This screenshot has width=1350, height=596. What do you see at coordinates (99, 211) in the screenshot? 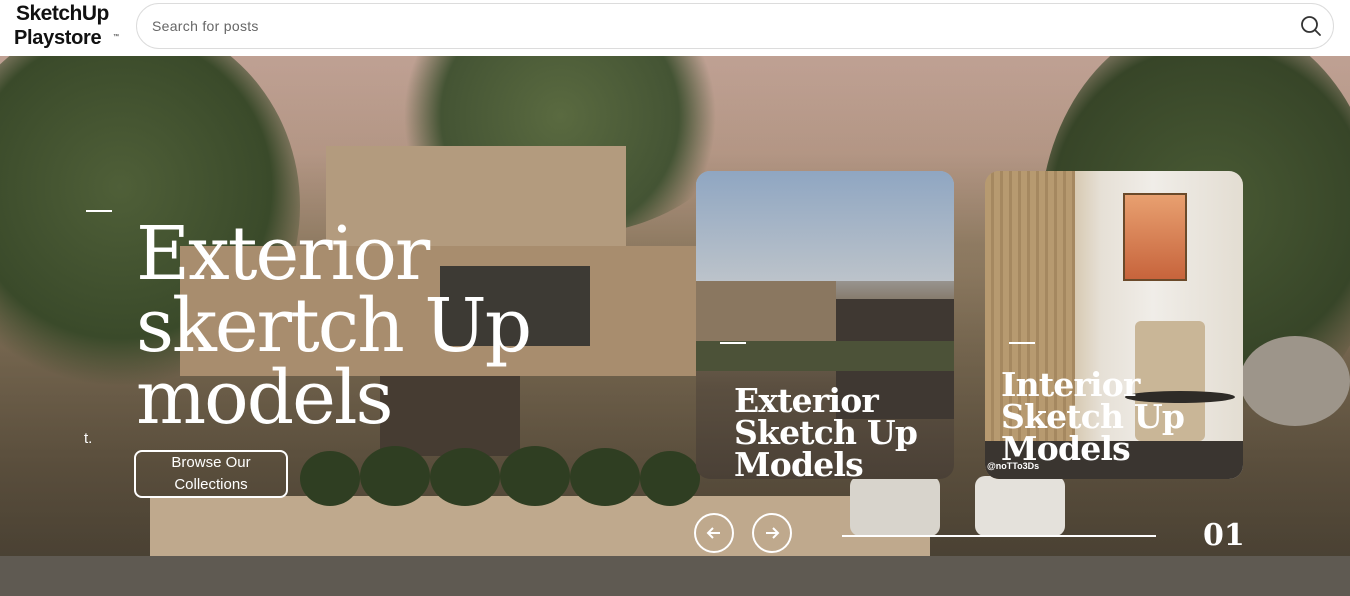
I see `hero-accent-line` at bounding box center [99, 211].